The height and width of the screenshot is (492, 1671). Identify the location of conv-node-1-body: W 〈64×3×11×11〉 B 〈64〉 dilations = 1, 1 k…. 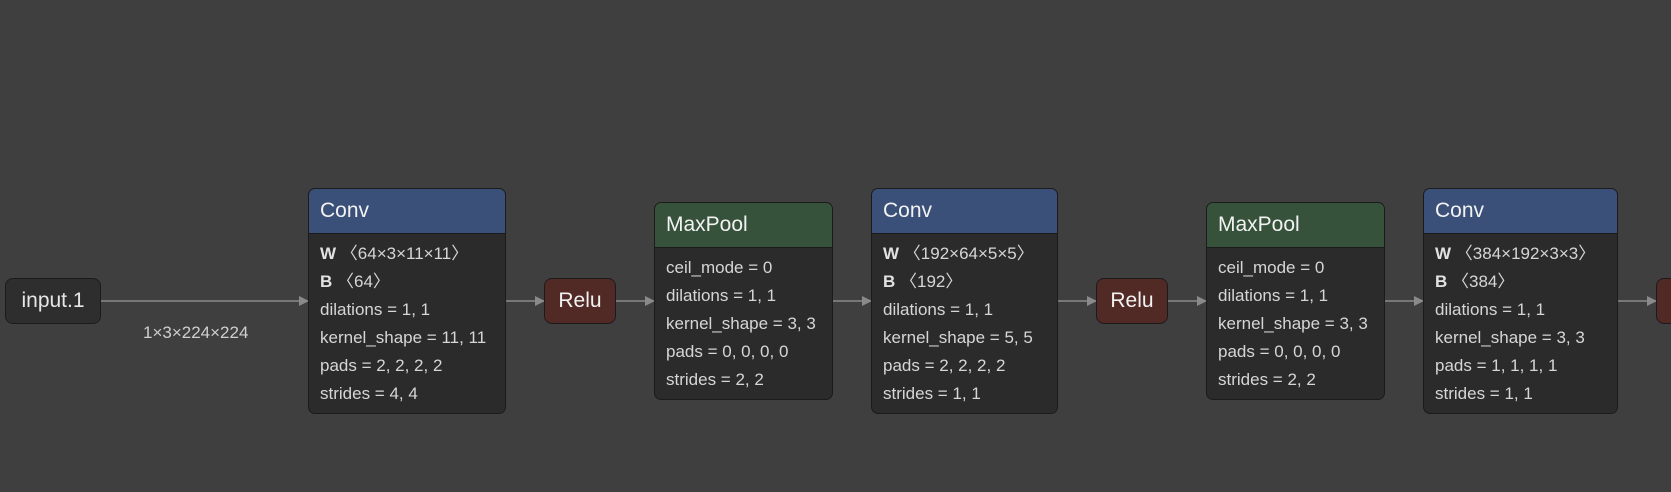
(407, 321).